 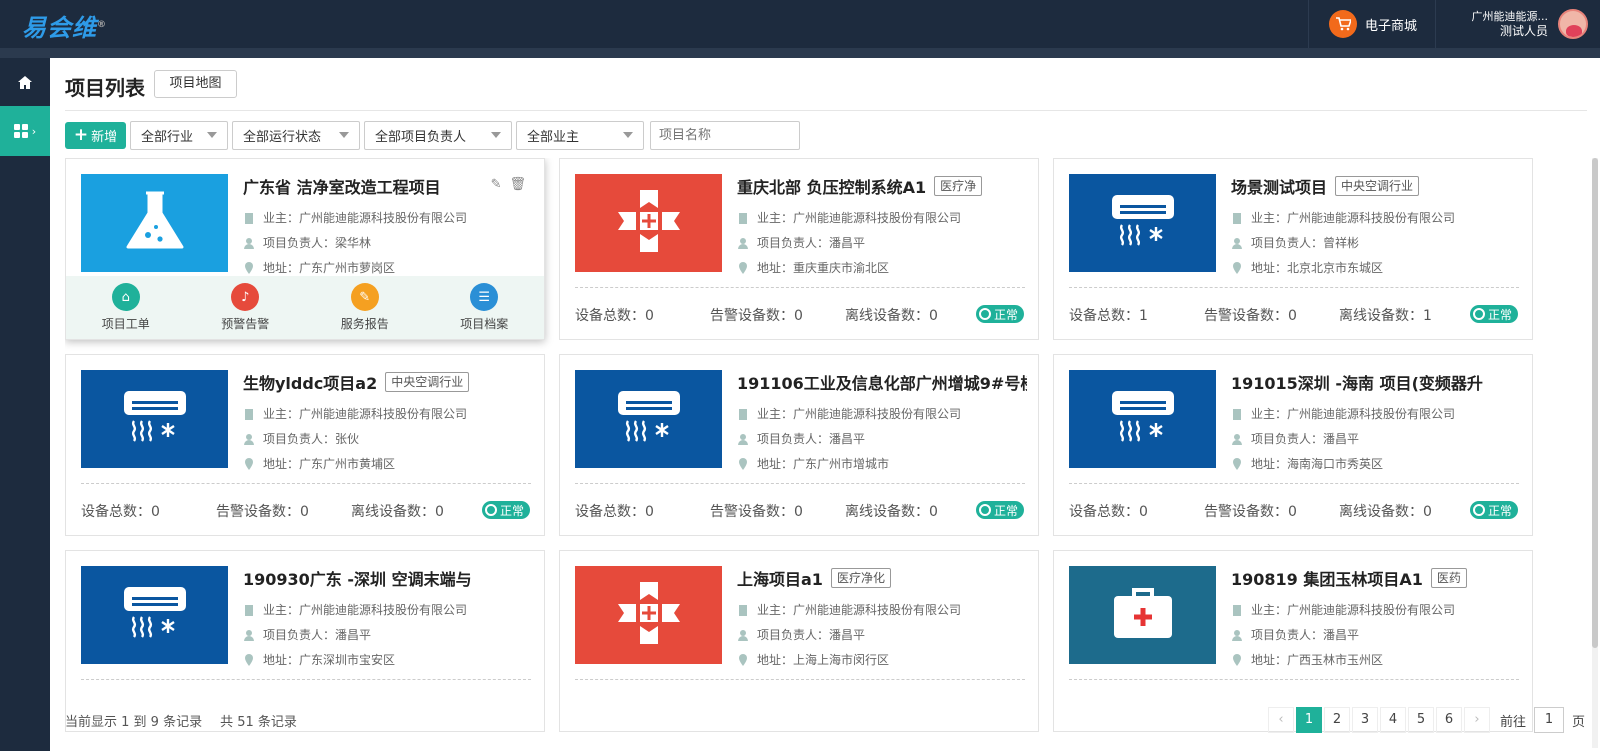 What do you see at coordinates (296, 135) in the screenshot?
I see `status-select: 全部运行状态` at bounding box center [296, 135].